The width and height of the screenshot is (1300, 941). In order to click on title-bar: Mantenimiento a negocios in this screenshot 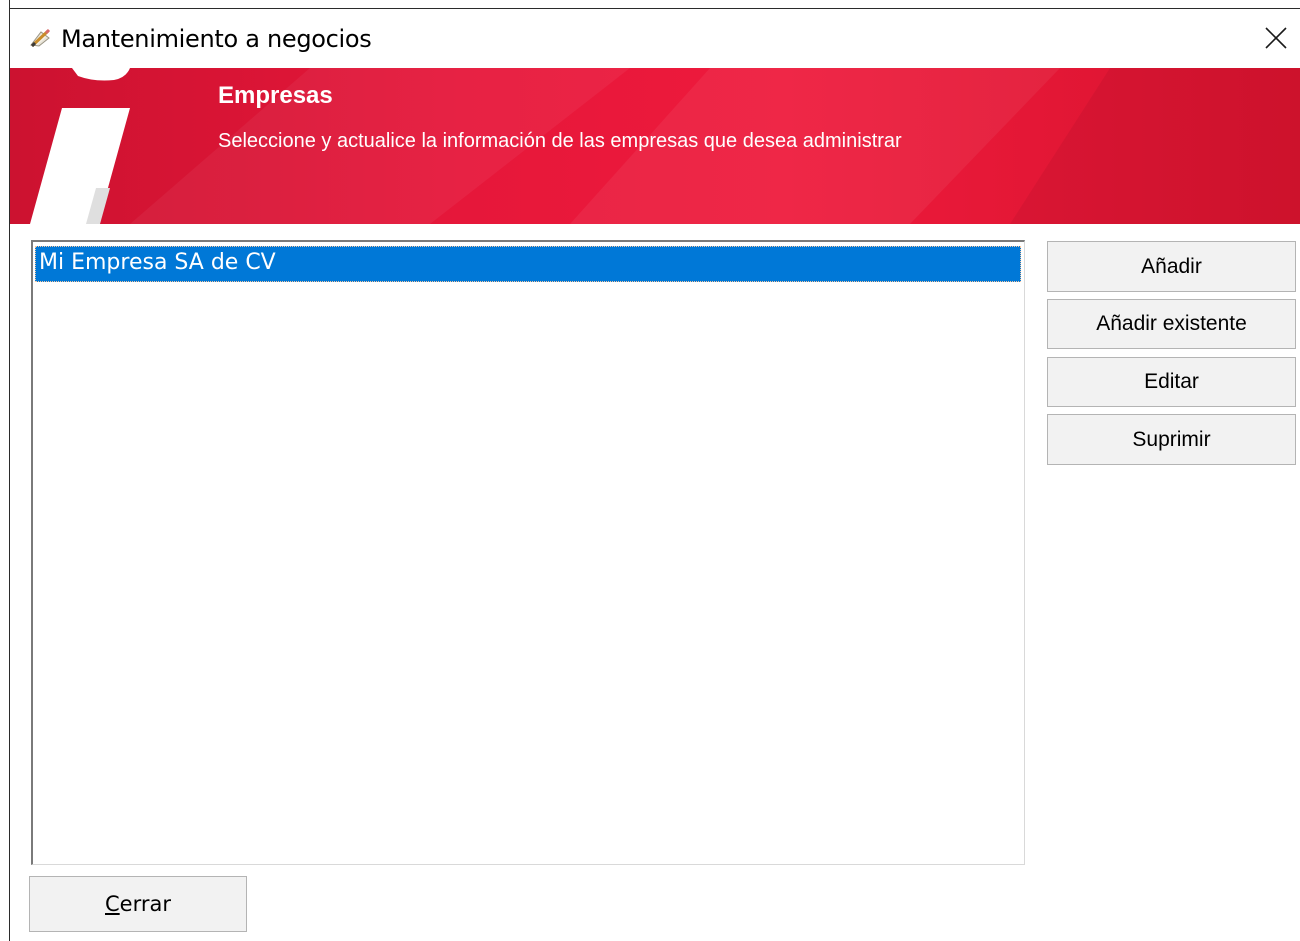, I will do `click(655, 38)`.